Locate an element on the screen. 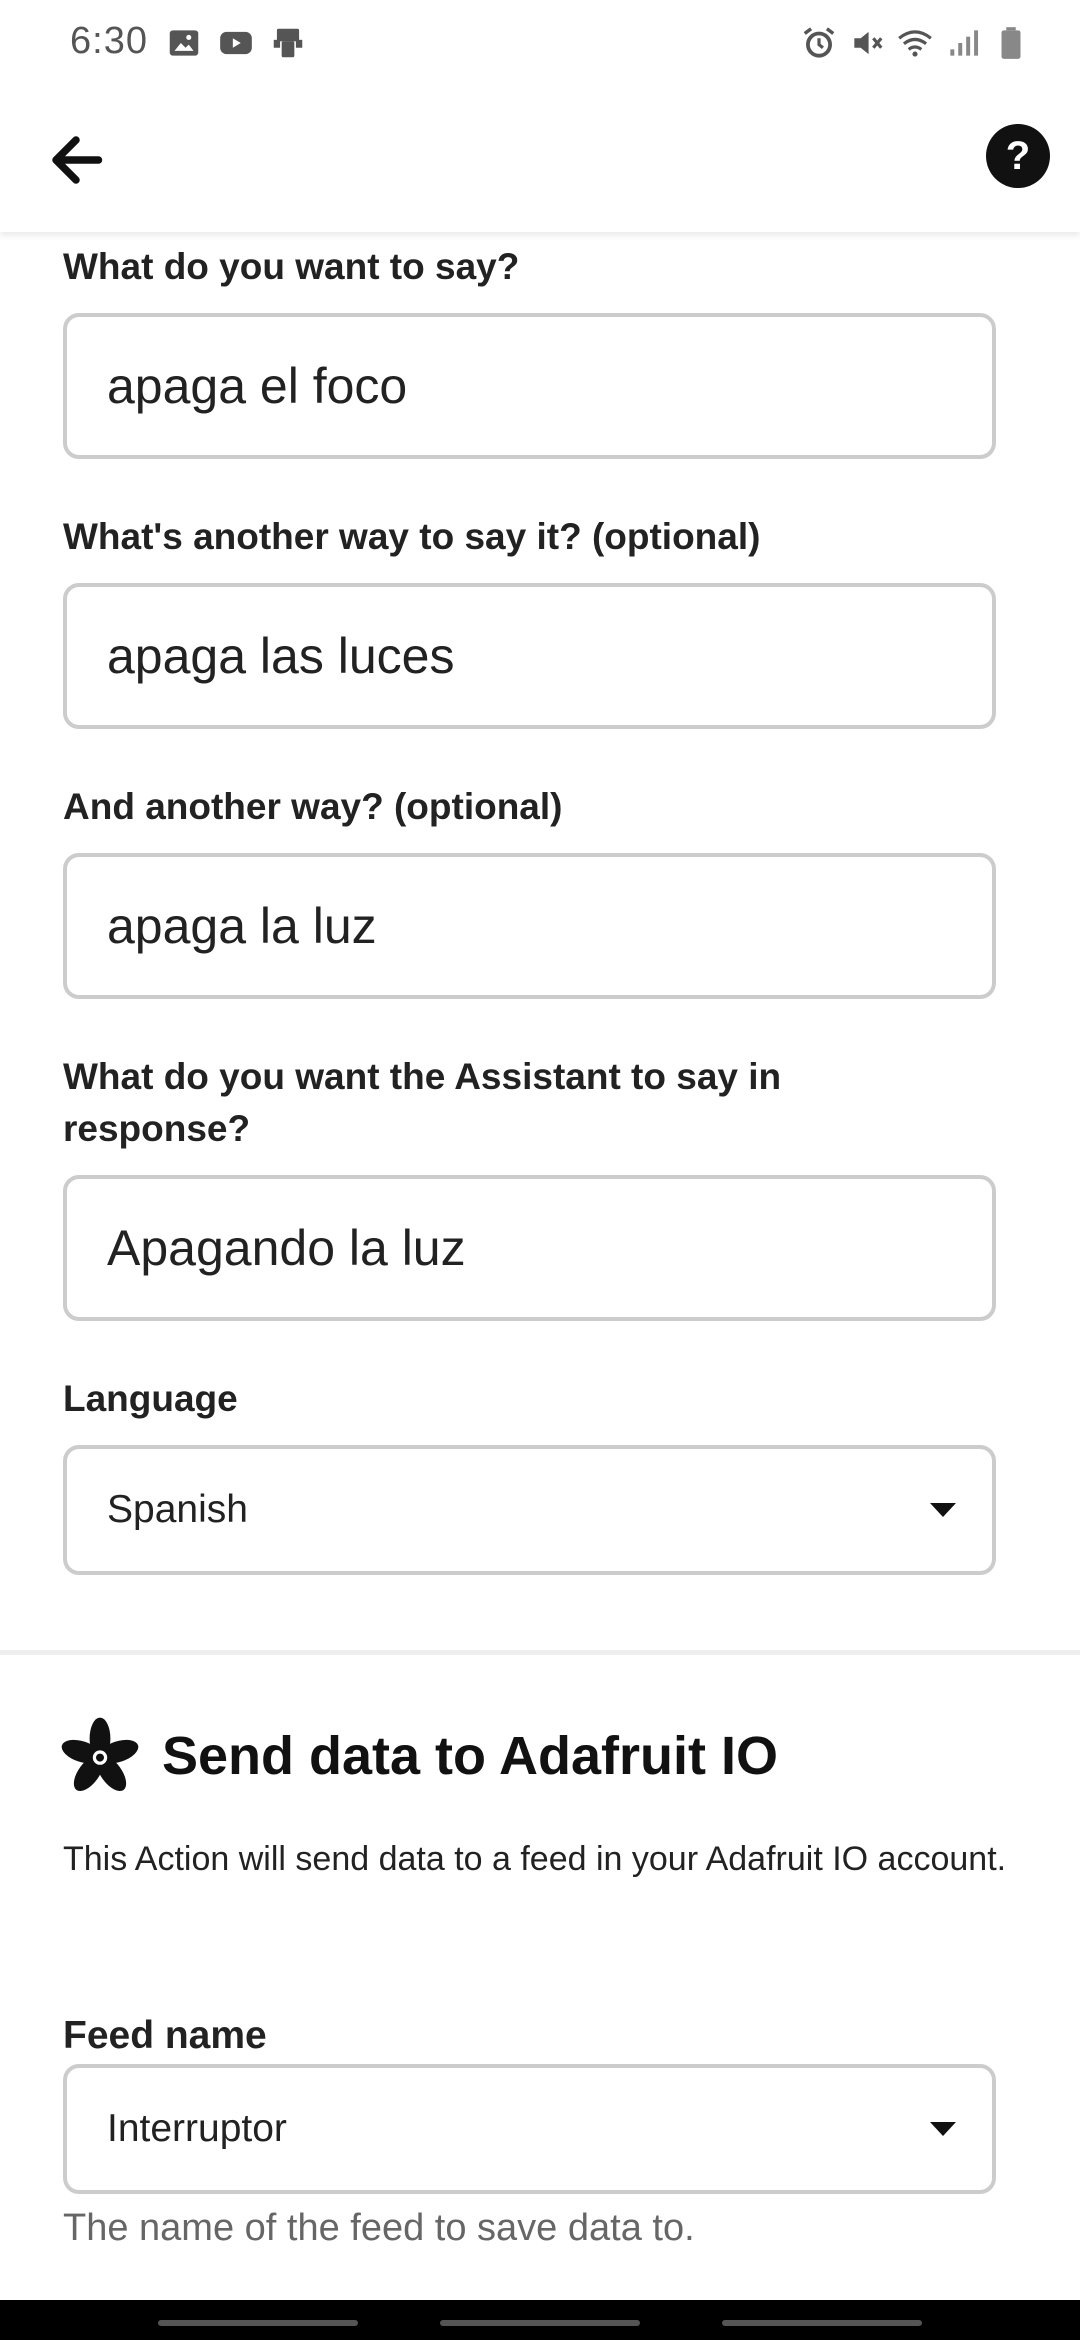  phrase2-label: What's another way to say it? (optional) is located at coordinates (412, 536).